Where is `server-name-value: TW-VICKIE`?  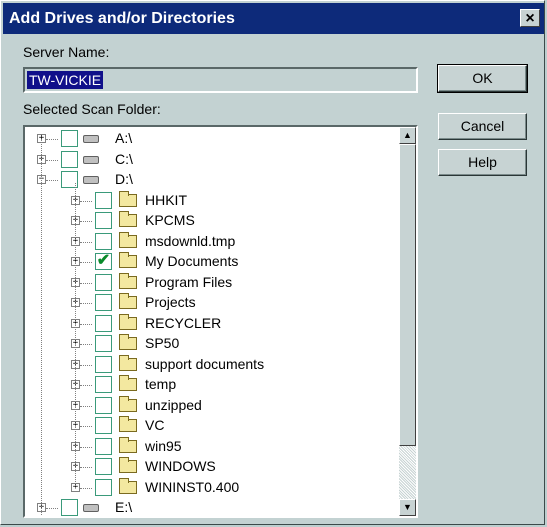
server-name-value: TW-VICKIE is located at coordinates (65, 80).